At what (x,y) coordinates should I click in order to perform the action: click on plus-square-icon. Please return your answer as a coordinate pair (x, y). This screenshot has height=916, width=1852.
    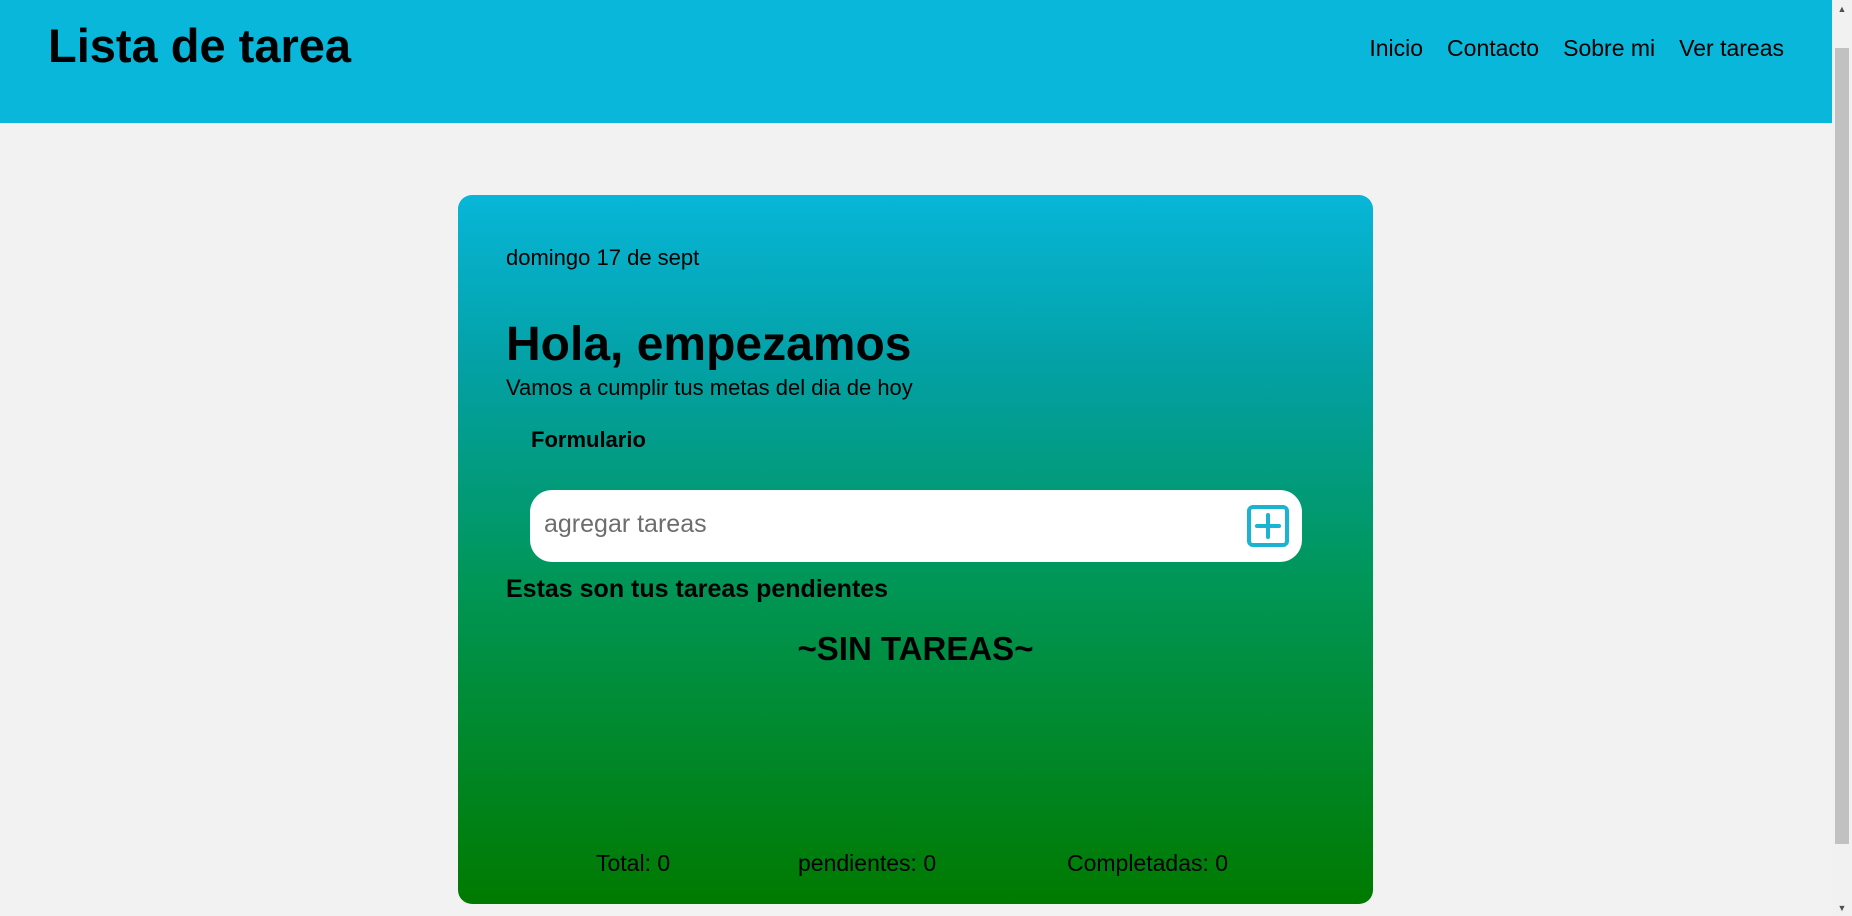
    Looking at the image, I should click on (1268, 526).